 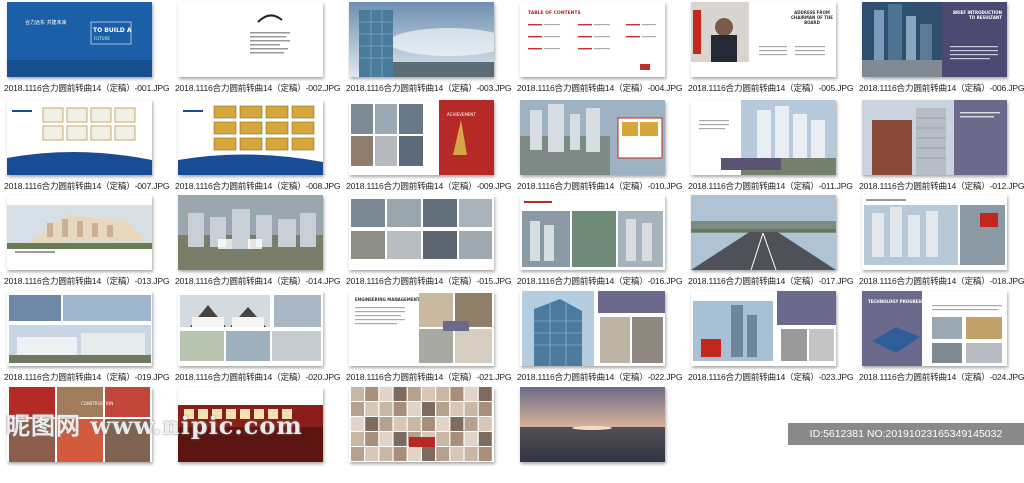 I want to click on file-name-label: 2018.1116合力圆前转曲14（定稿）-014.JPG, so click(x=258, y=281).